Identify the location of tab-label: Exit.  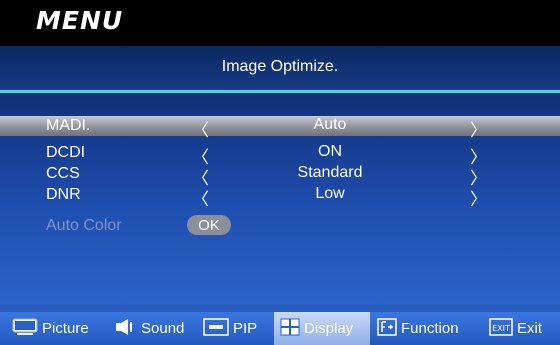
(530, 328).